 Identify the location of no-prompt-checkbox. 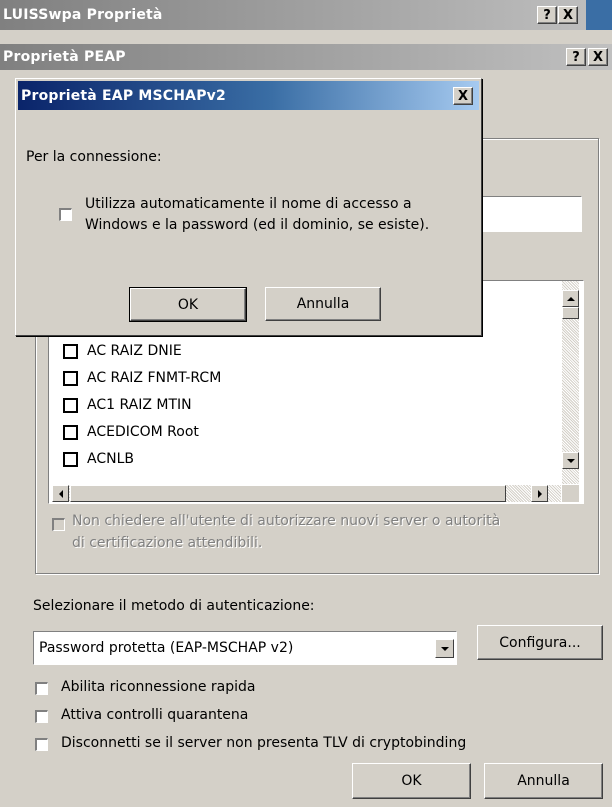
(58, 524).